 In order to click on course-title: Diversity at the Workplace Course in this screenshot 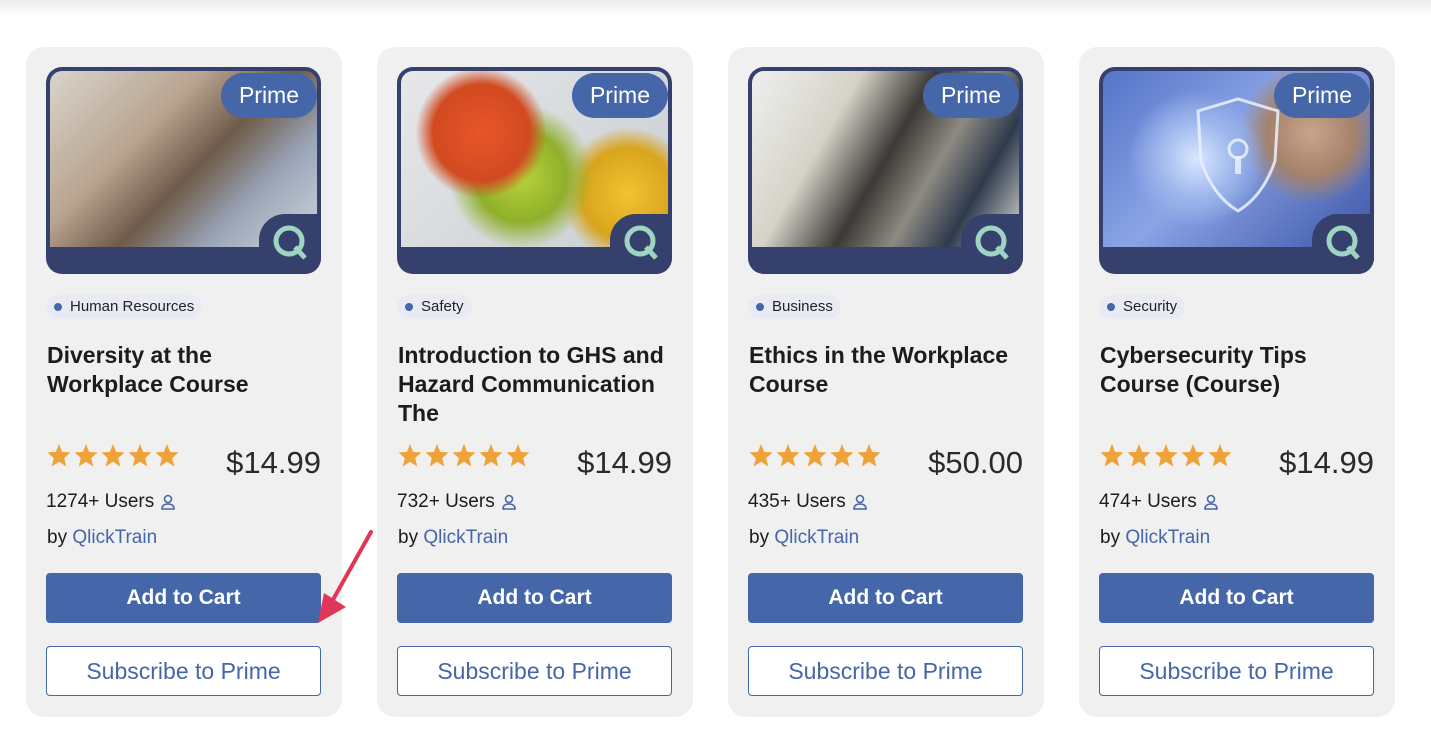, I will do `click(182, 384)`.